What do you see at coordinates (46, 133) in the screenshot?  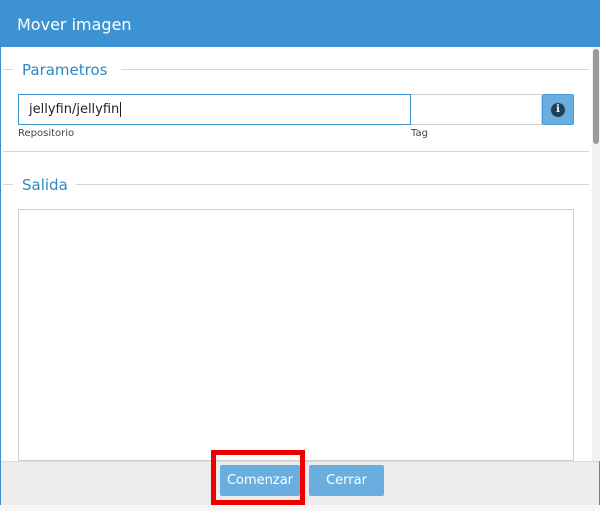 I see `repository-label: Repositorio` at bounding box center [46, 133].